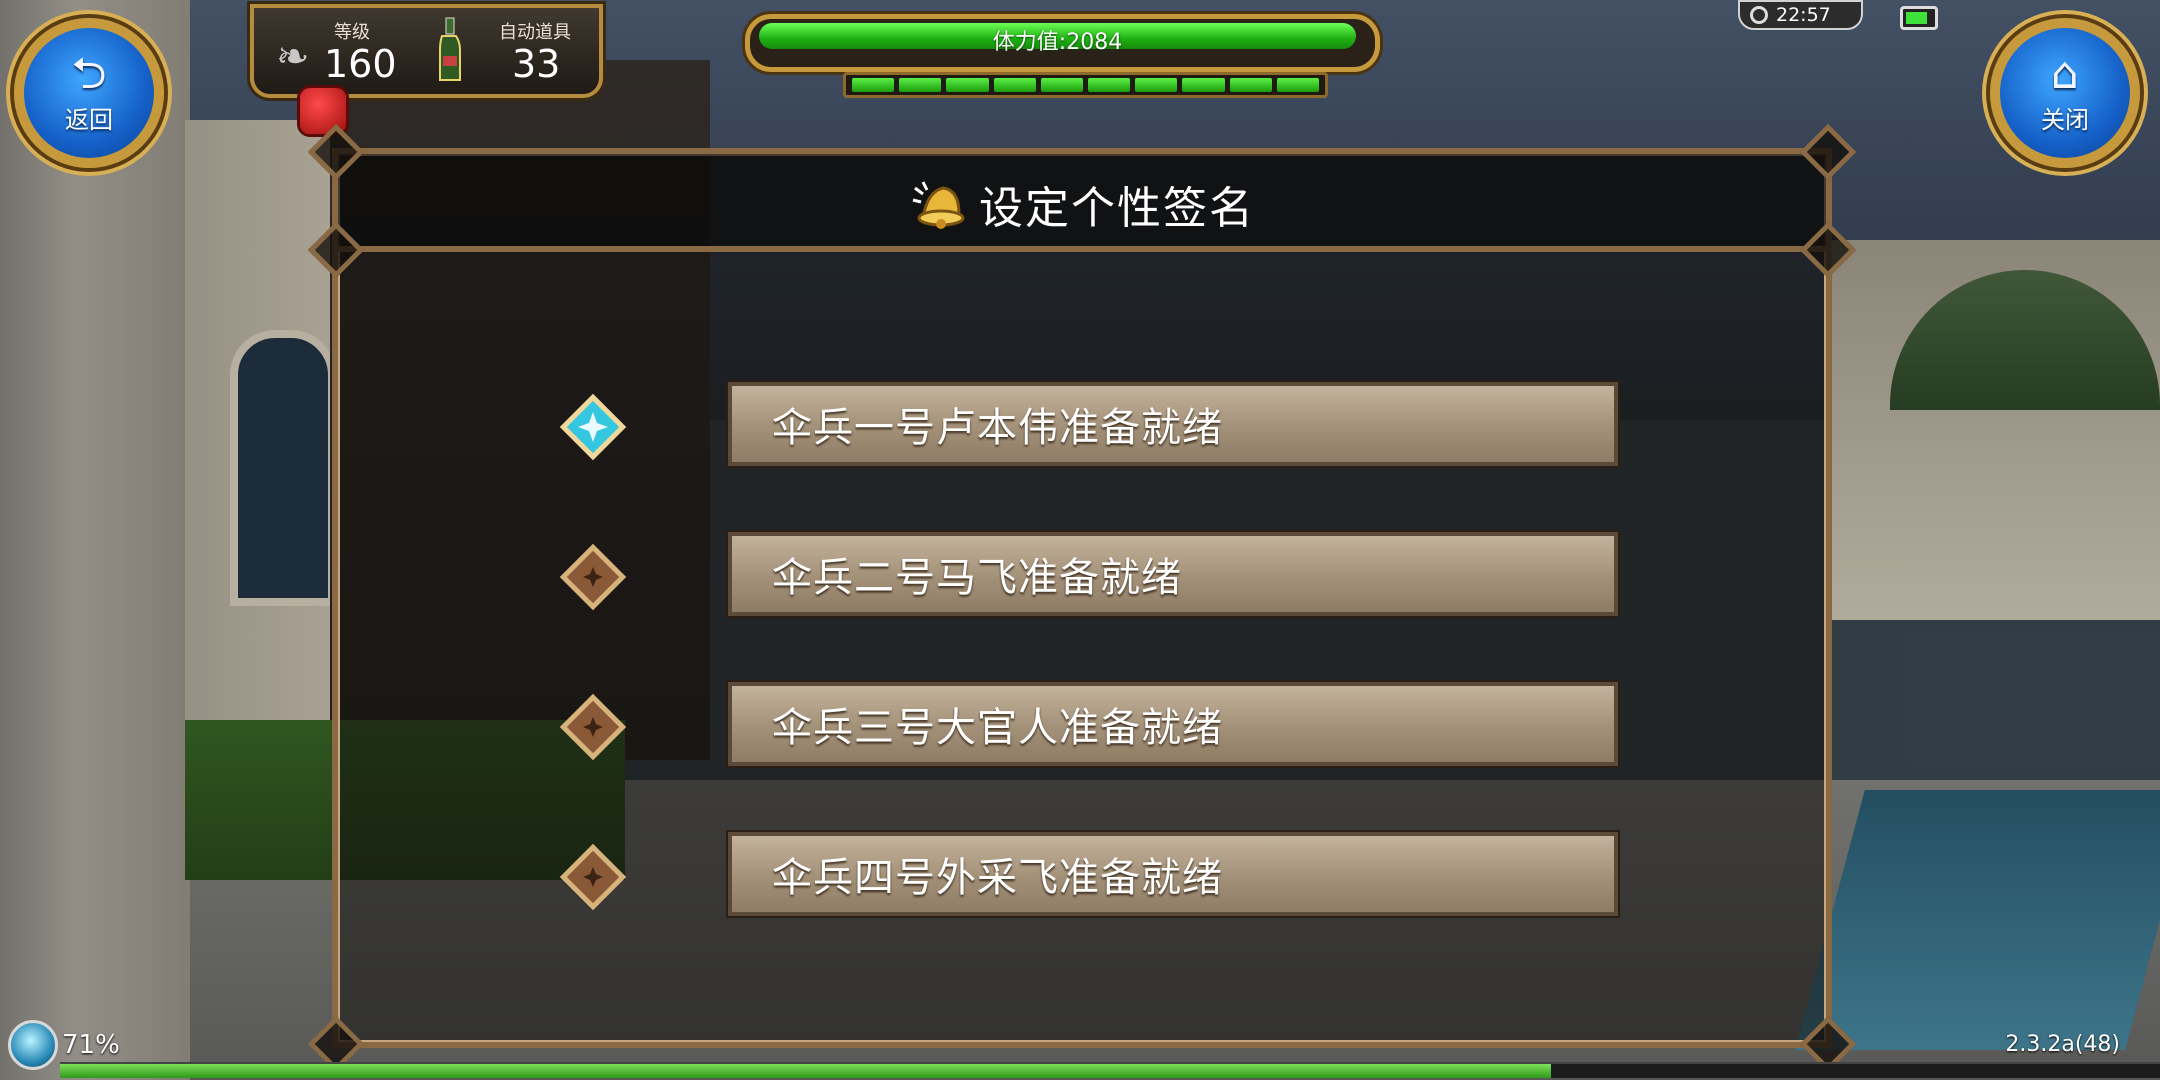  What do you see at coordinates (352, 32) in the screenshot?
I see `level-label: 等级` at bounding box center [352, 32].